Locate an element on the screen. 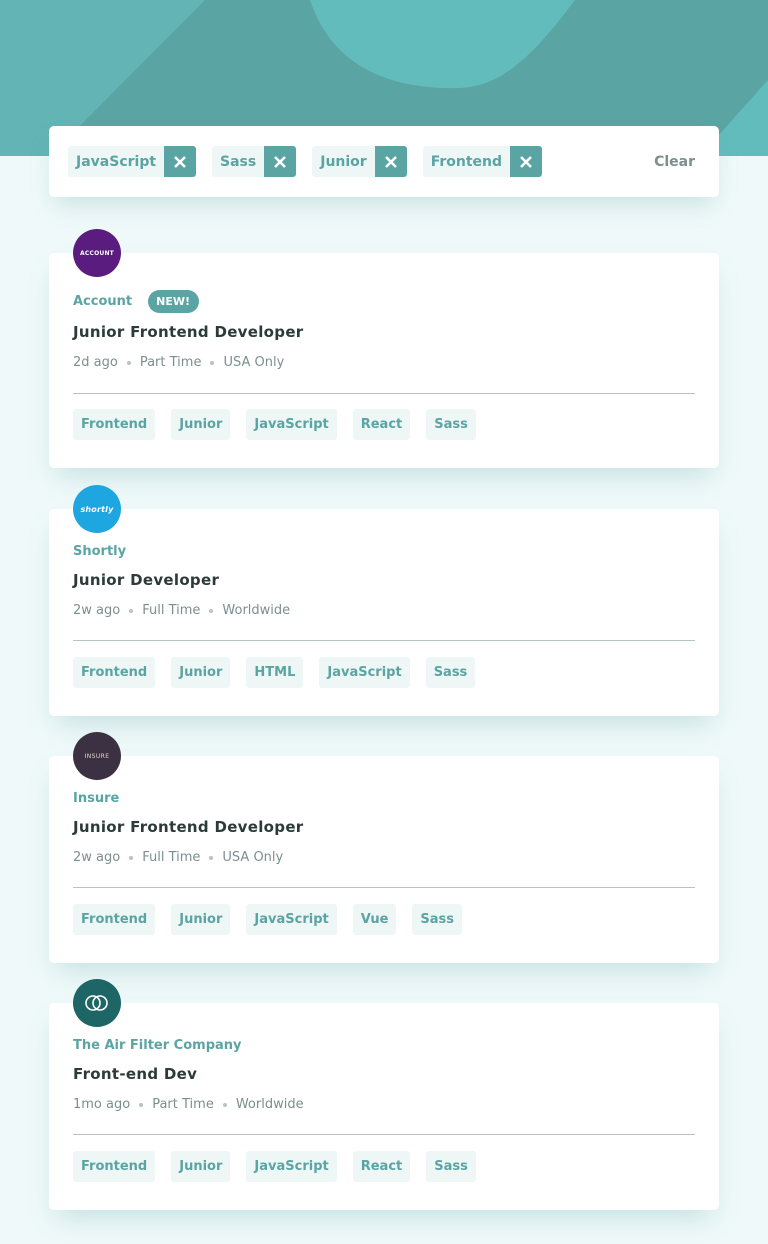 The height and width of the screenshot is (1244, 768). new-badge: NEW! is located at coordinates (174, 301).